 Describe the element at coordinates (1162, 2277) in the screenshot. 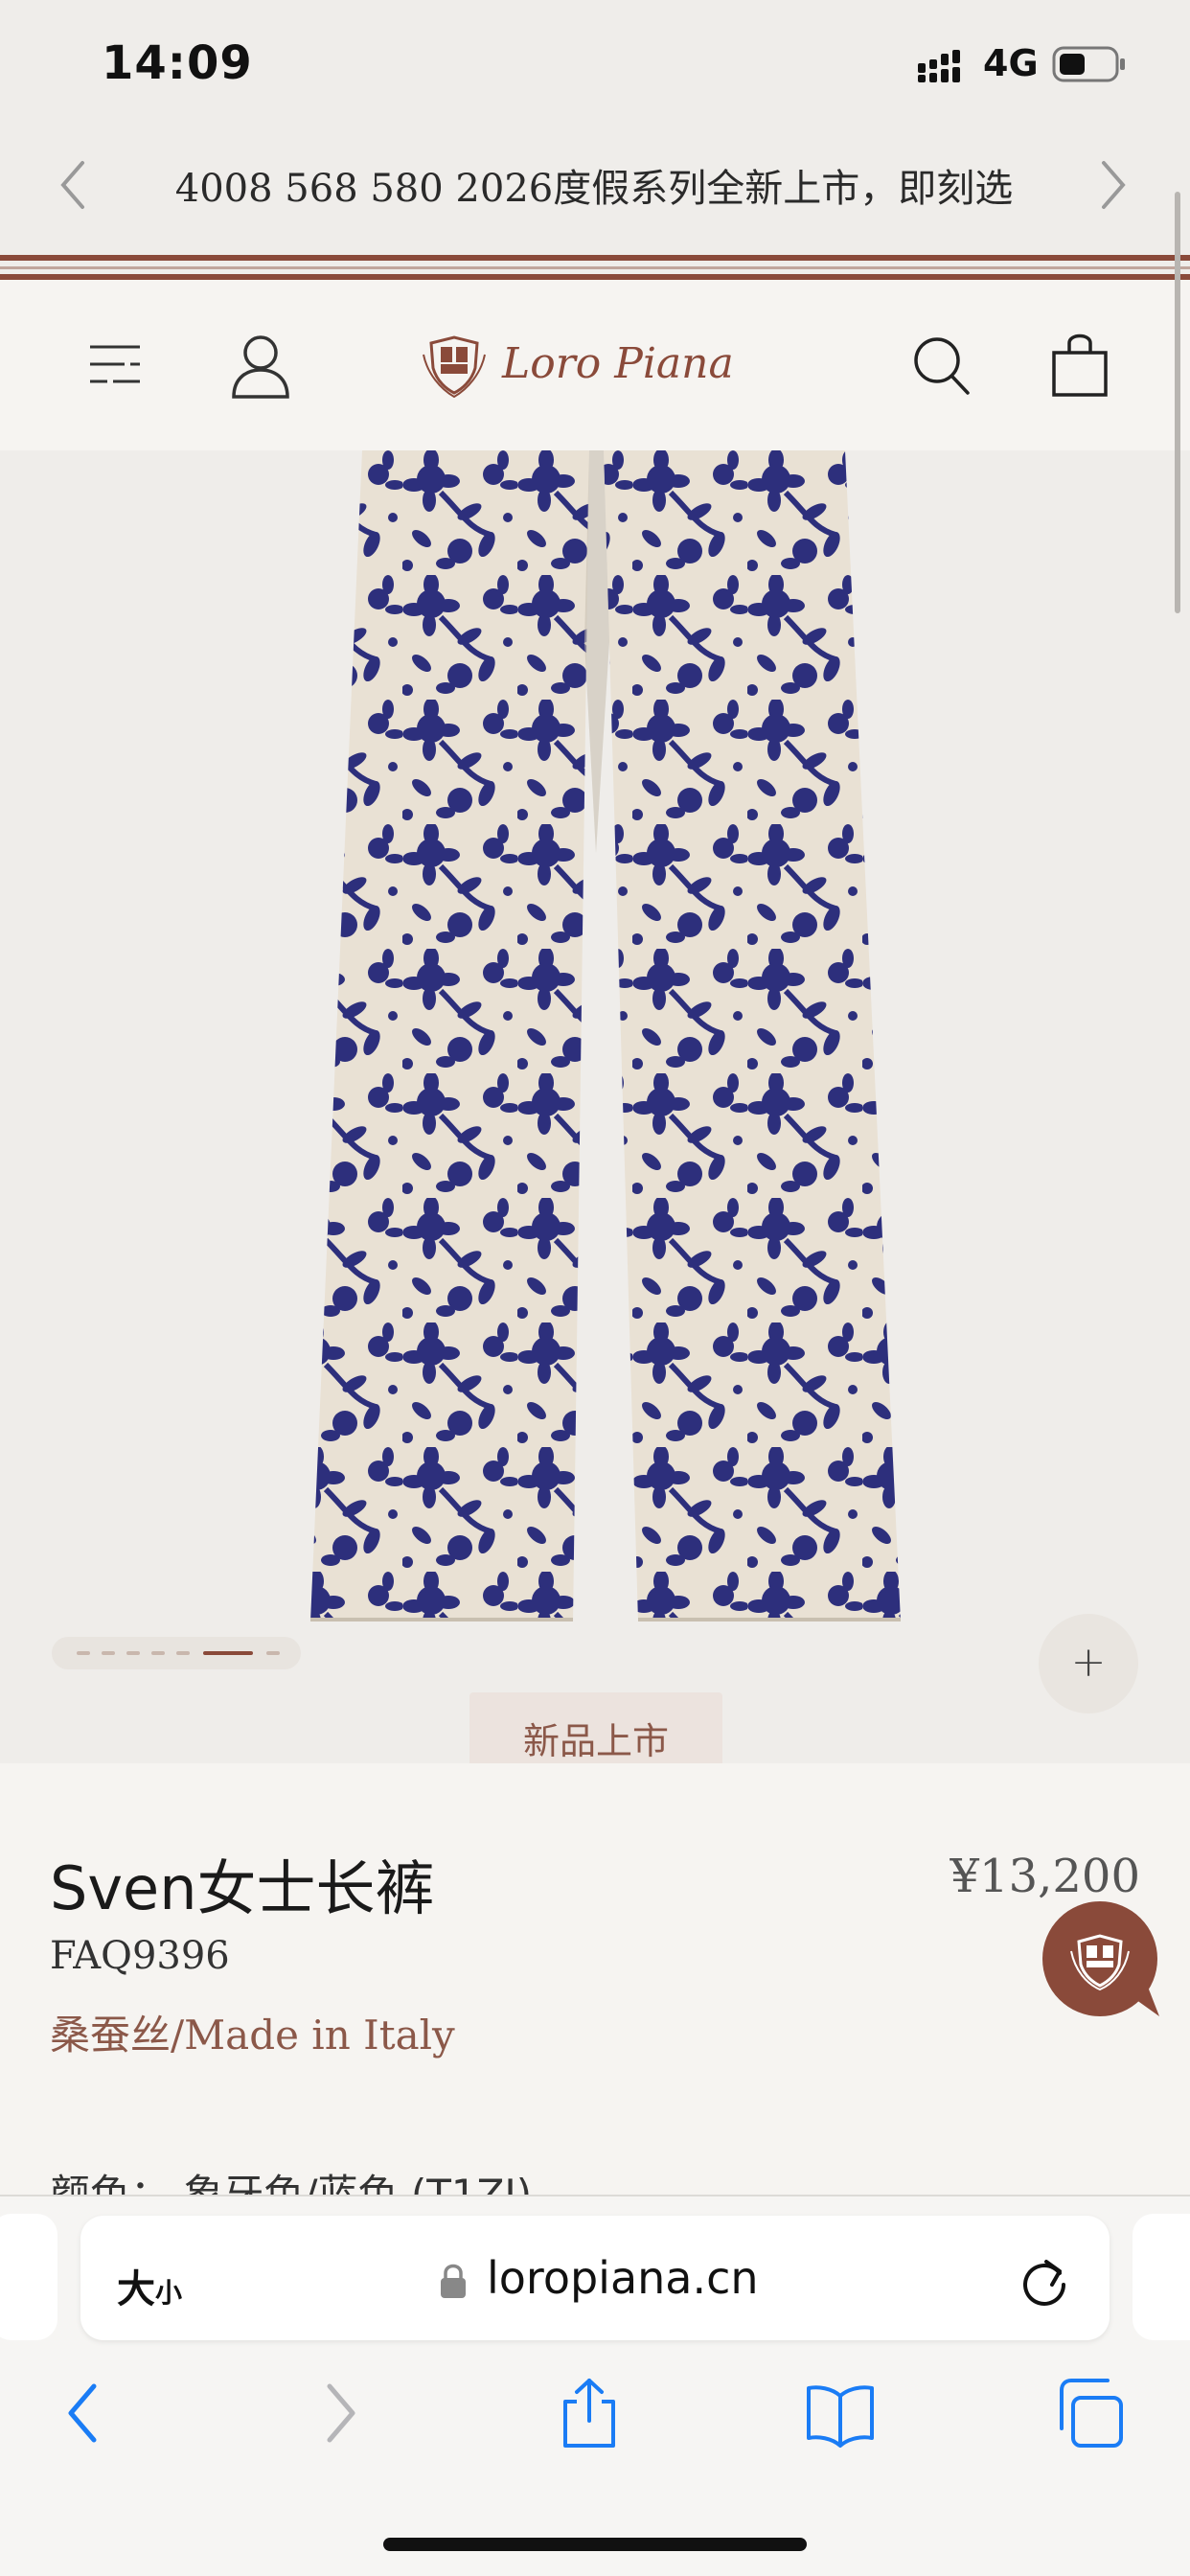

I see `next-tab-peek` at that location.